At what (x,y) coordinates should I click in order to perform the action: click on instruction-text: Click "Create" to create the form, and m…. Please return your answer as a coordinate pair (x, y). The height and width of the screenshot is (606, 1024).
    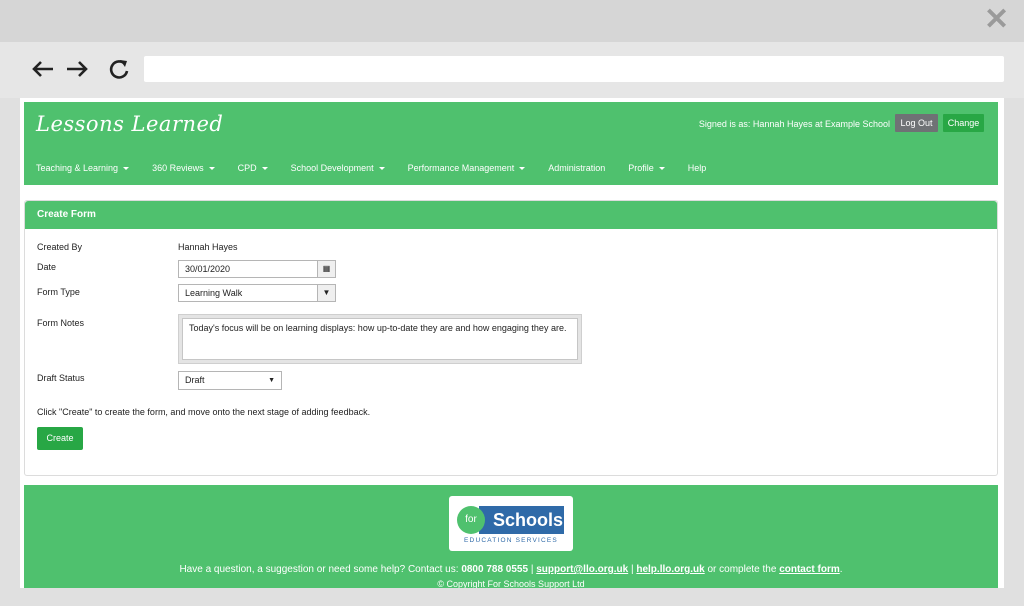
    Looking at the image, I should click on (204, 412).